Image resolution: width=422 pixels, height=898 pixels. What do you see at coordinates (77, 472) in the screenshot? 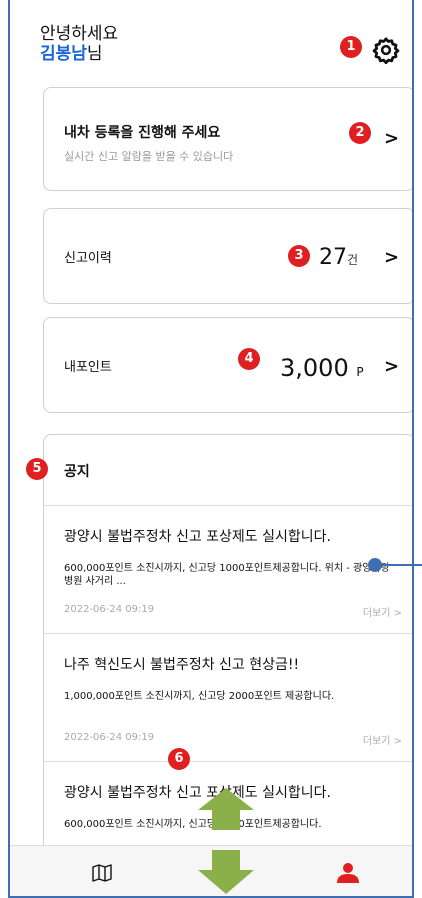
I see `notice-title: 공지` at bounding box center [77, 472].